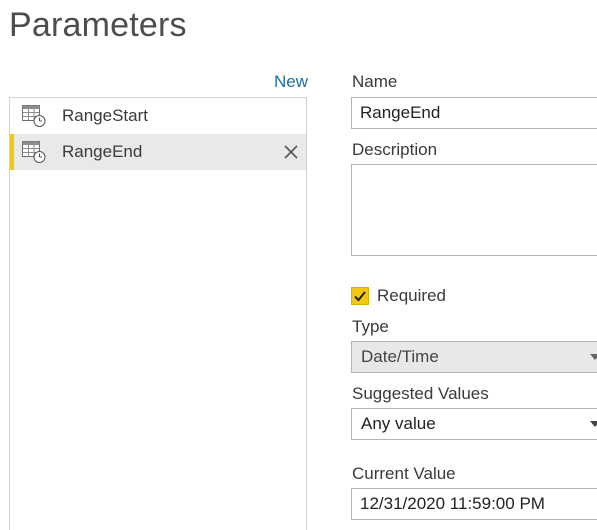 The width and height of the screenshot is (597, 530). What do you see at coordinates (370, 326) in the screenshot?
I see `type-label: Type` at bounding box center [370, 326].